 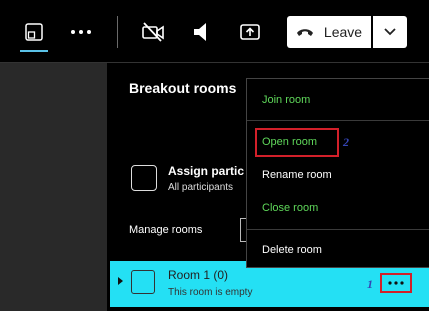 What do you see at coordinates (210, 292) in the screenshot?
I see `room-status: This room is empty` at bounding box center [210, 292].